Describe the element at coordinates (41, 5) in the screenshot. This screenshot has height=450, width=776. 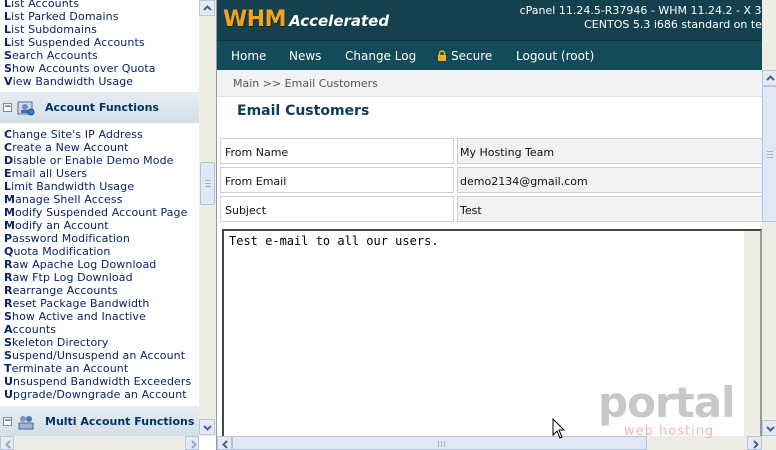
I see `sidebar-link-list-accounts: List Accounts` at that location.